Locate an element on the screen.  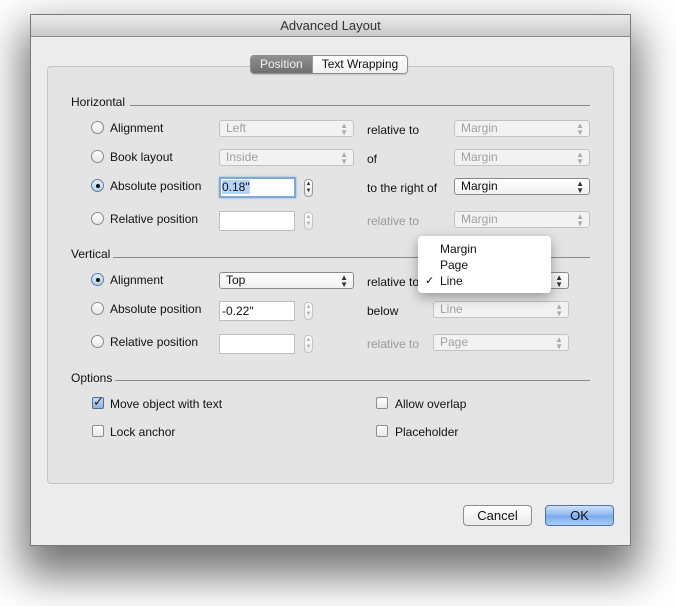
v-relative-position-relative-value: Page is located at coordinates (454, 342).